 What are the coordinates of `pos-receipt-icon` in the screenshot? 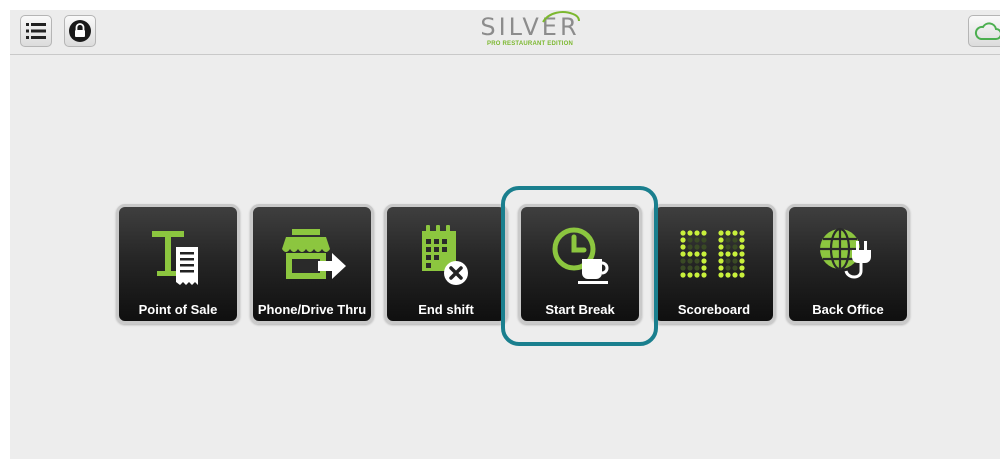 It's located at (175, 258).